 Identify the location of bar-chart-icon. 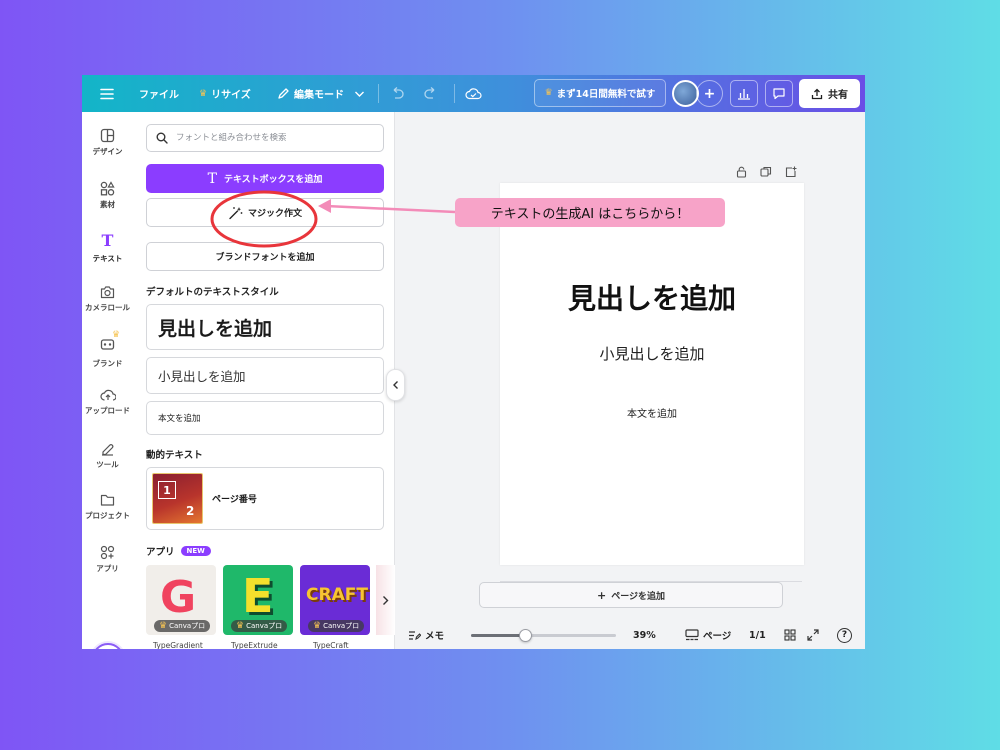
(744, 94).